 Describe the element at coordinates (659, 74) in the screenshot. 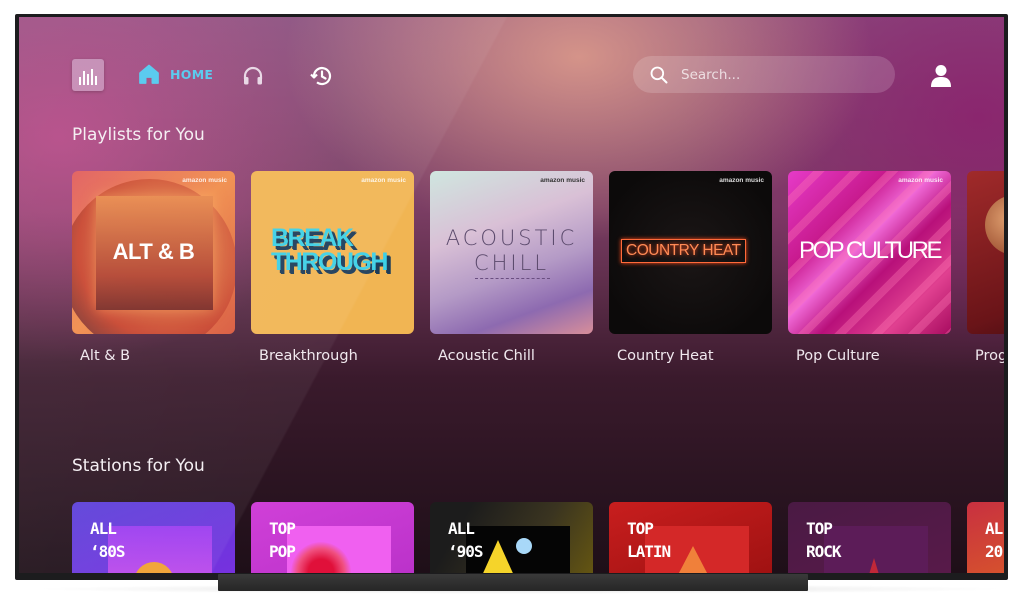

I see `search-icon` at that location.